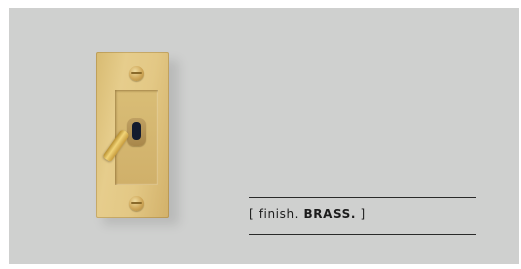 Image resolution: width=521 pixels, height=269 pixels. What do you see at coordinates (136, 131) in the screenshot?
I see `toggle-slot-opening` at bounding box center [136, 131].